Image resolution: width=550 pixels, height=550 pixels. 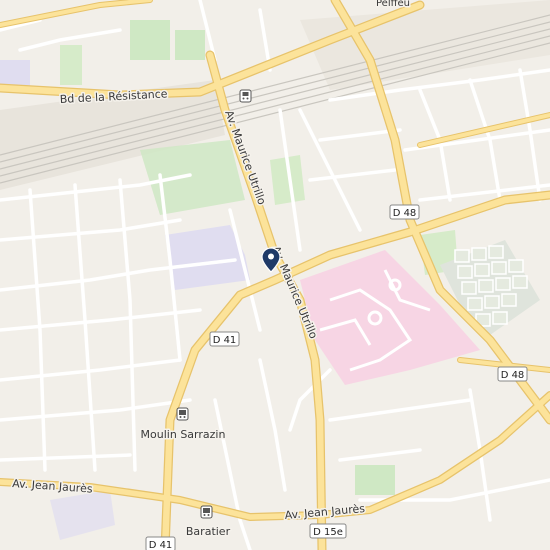 I want to click on shield-d41-mid-label: D 41, so click(x=225, y=340).